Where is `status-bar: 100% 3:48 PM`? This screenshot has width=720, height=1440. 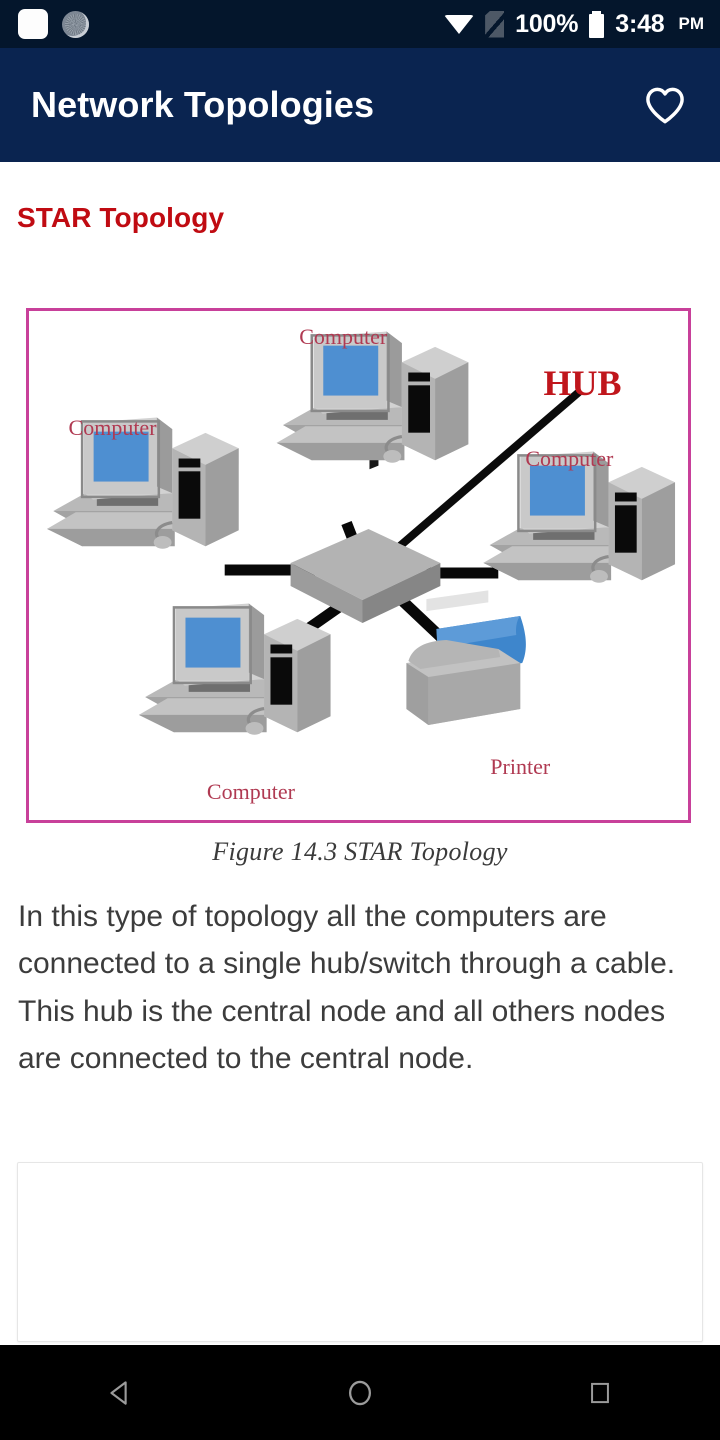 status-bar: 100% 3:48 PM is located at coordinates (360, 24).